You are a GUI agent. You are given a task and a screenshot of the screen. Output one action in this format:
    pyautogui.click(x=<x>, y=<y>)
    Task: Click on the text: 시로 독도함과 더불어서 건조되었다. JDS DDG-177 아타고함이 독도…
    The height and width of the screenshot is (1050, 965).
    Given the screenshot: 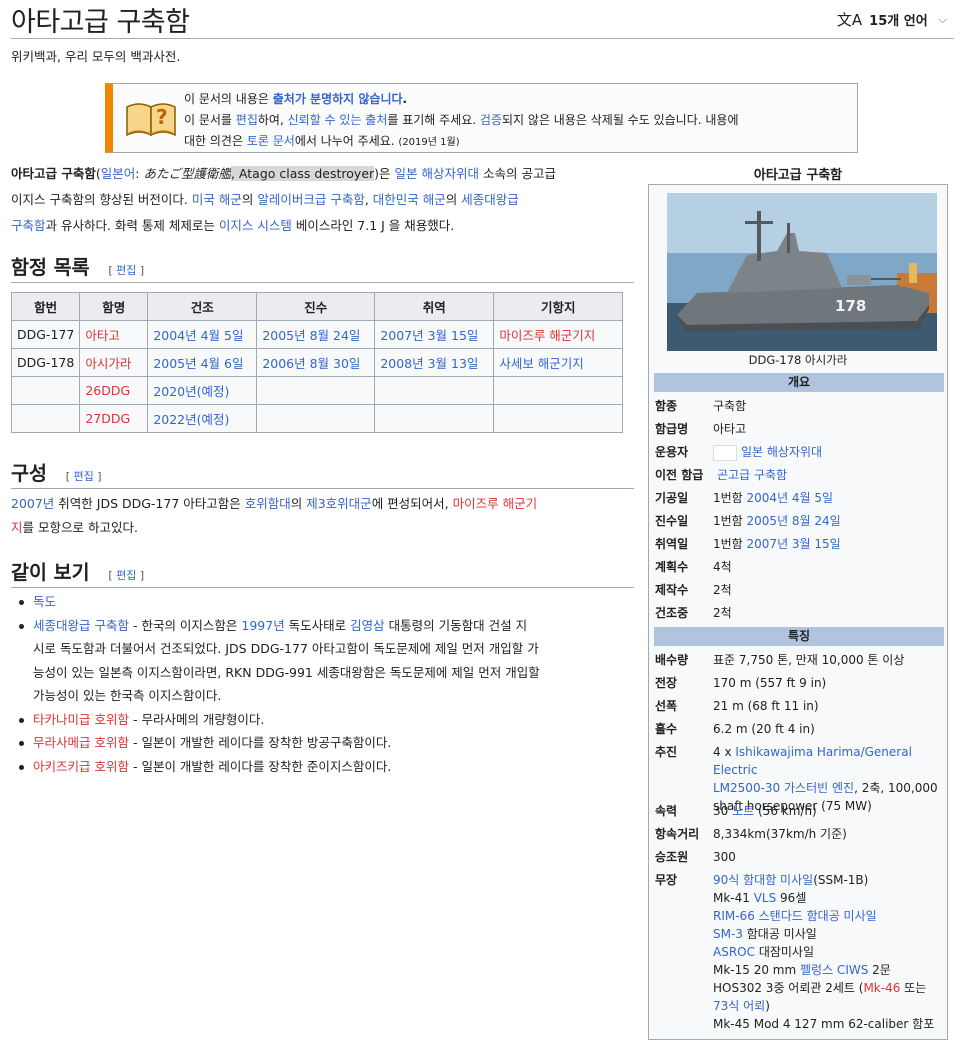 What is the action you would take?
    pyautogui.click(x=286, y=648)
    